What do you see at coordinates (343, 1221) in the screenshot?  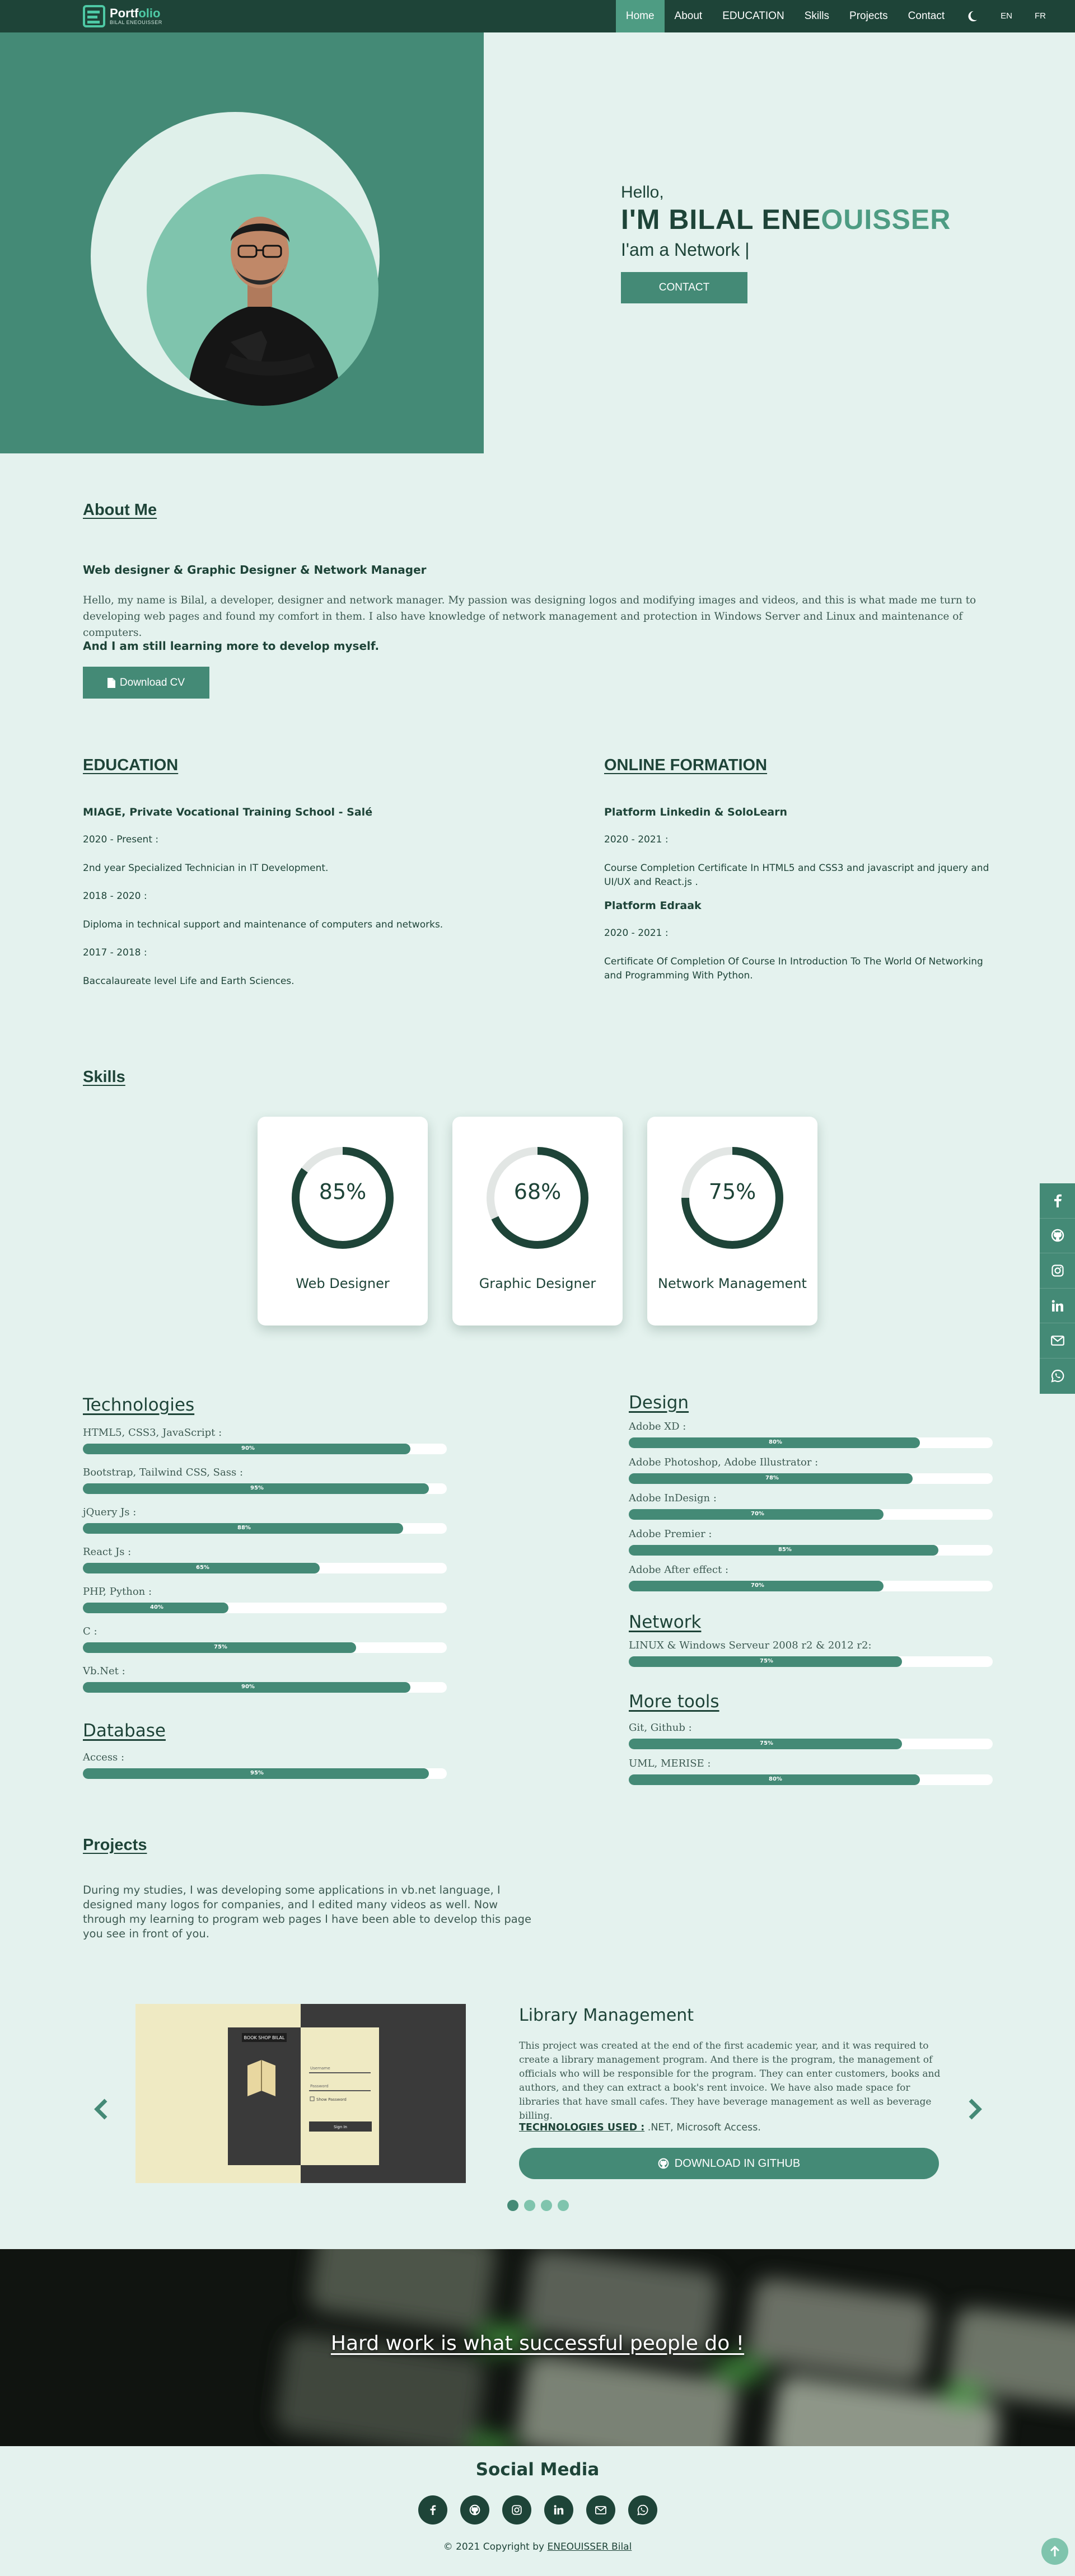 I see `skill-card: 85% Web Designer` at bounding box center [343, 1221].